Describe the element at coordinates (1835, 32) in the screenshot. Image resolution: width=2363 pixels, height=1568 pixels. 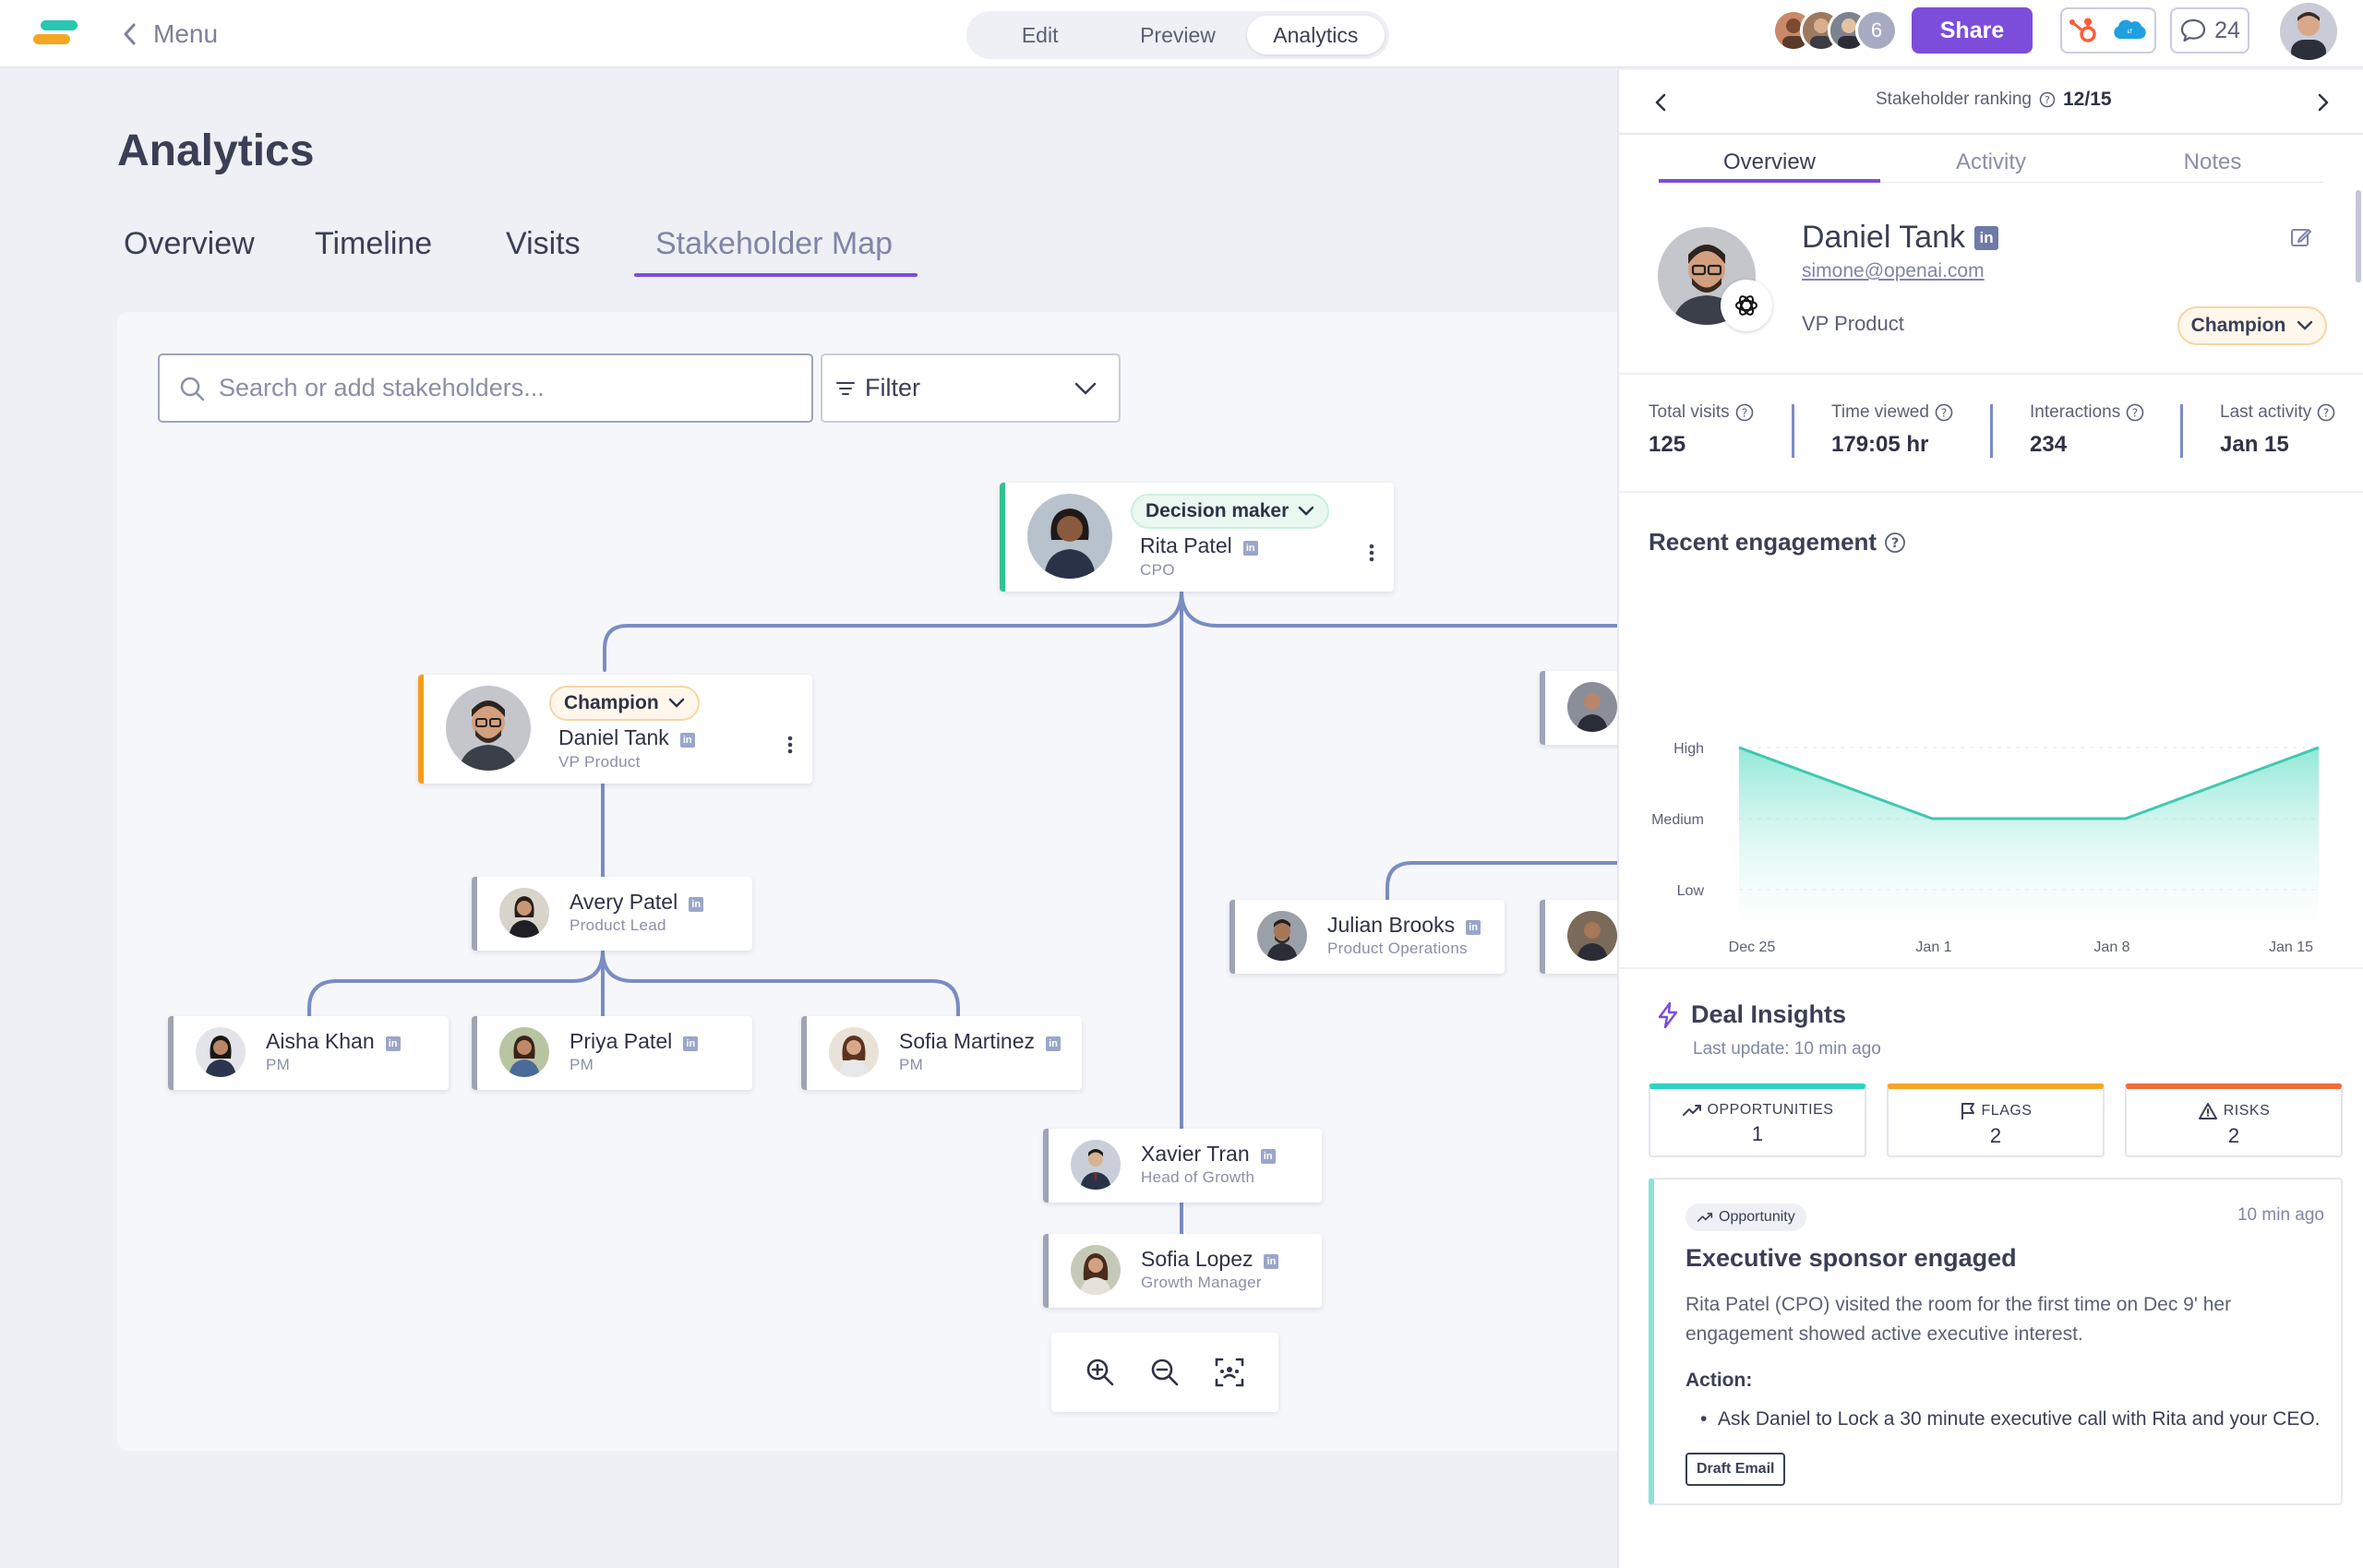
I see `collaborator-avatars: 6` at that location.